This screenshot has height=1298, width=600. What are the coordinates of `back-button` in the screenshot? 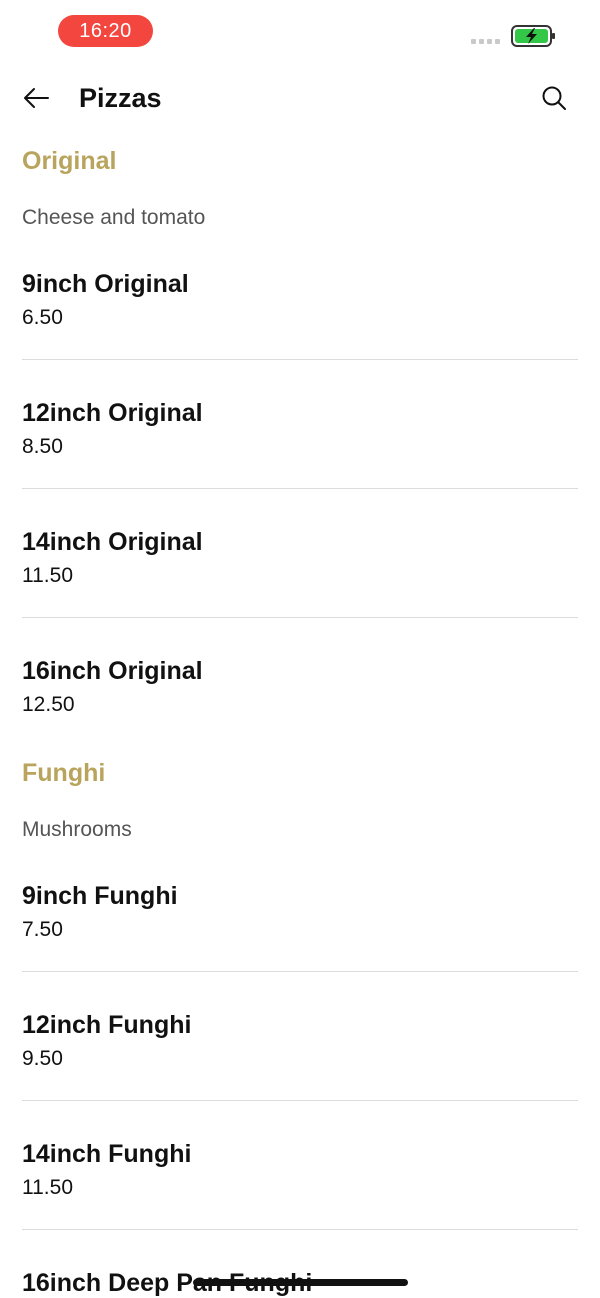 It's located at (36, 98).